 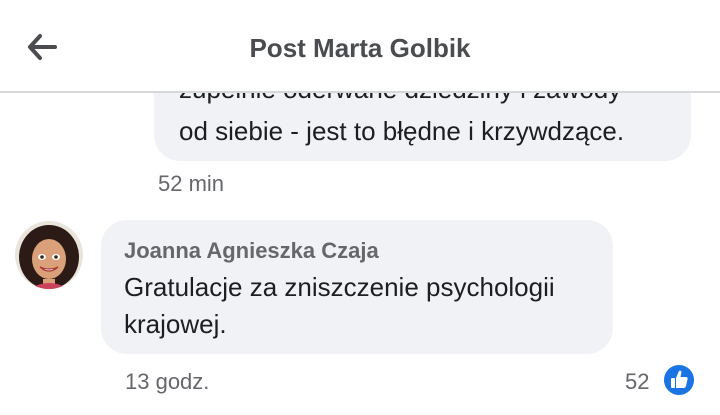 I want to click on comment-author: Joanna Agnieszka Czaja, so click(x=251, y=251).